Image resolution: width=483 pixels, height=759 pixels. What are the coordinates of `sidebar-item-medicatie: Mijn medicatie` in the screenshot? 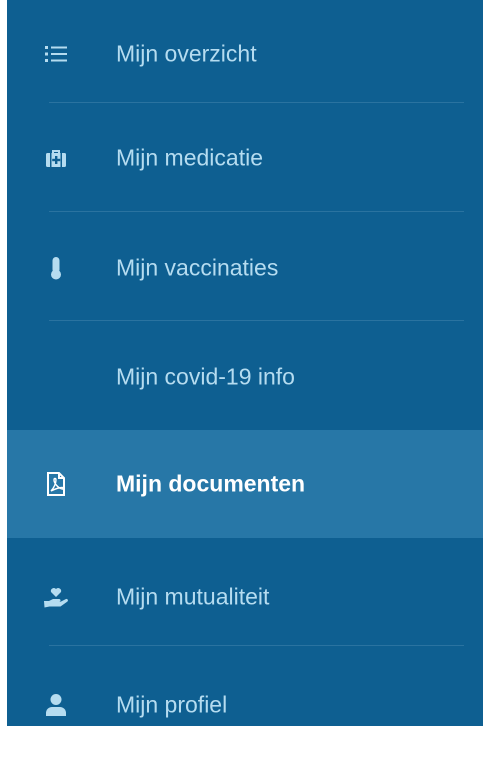 It's located at (245, 158).